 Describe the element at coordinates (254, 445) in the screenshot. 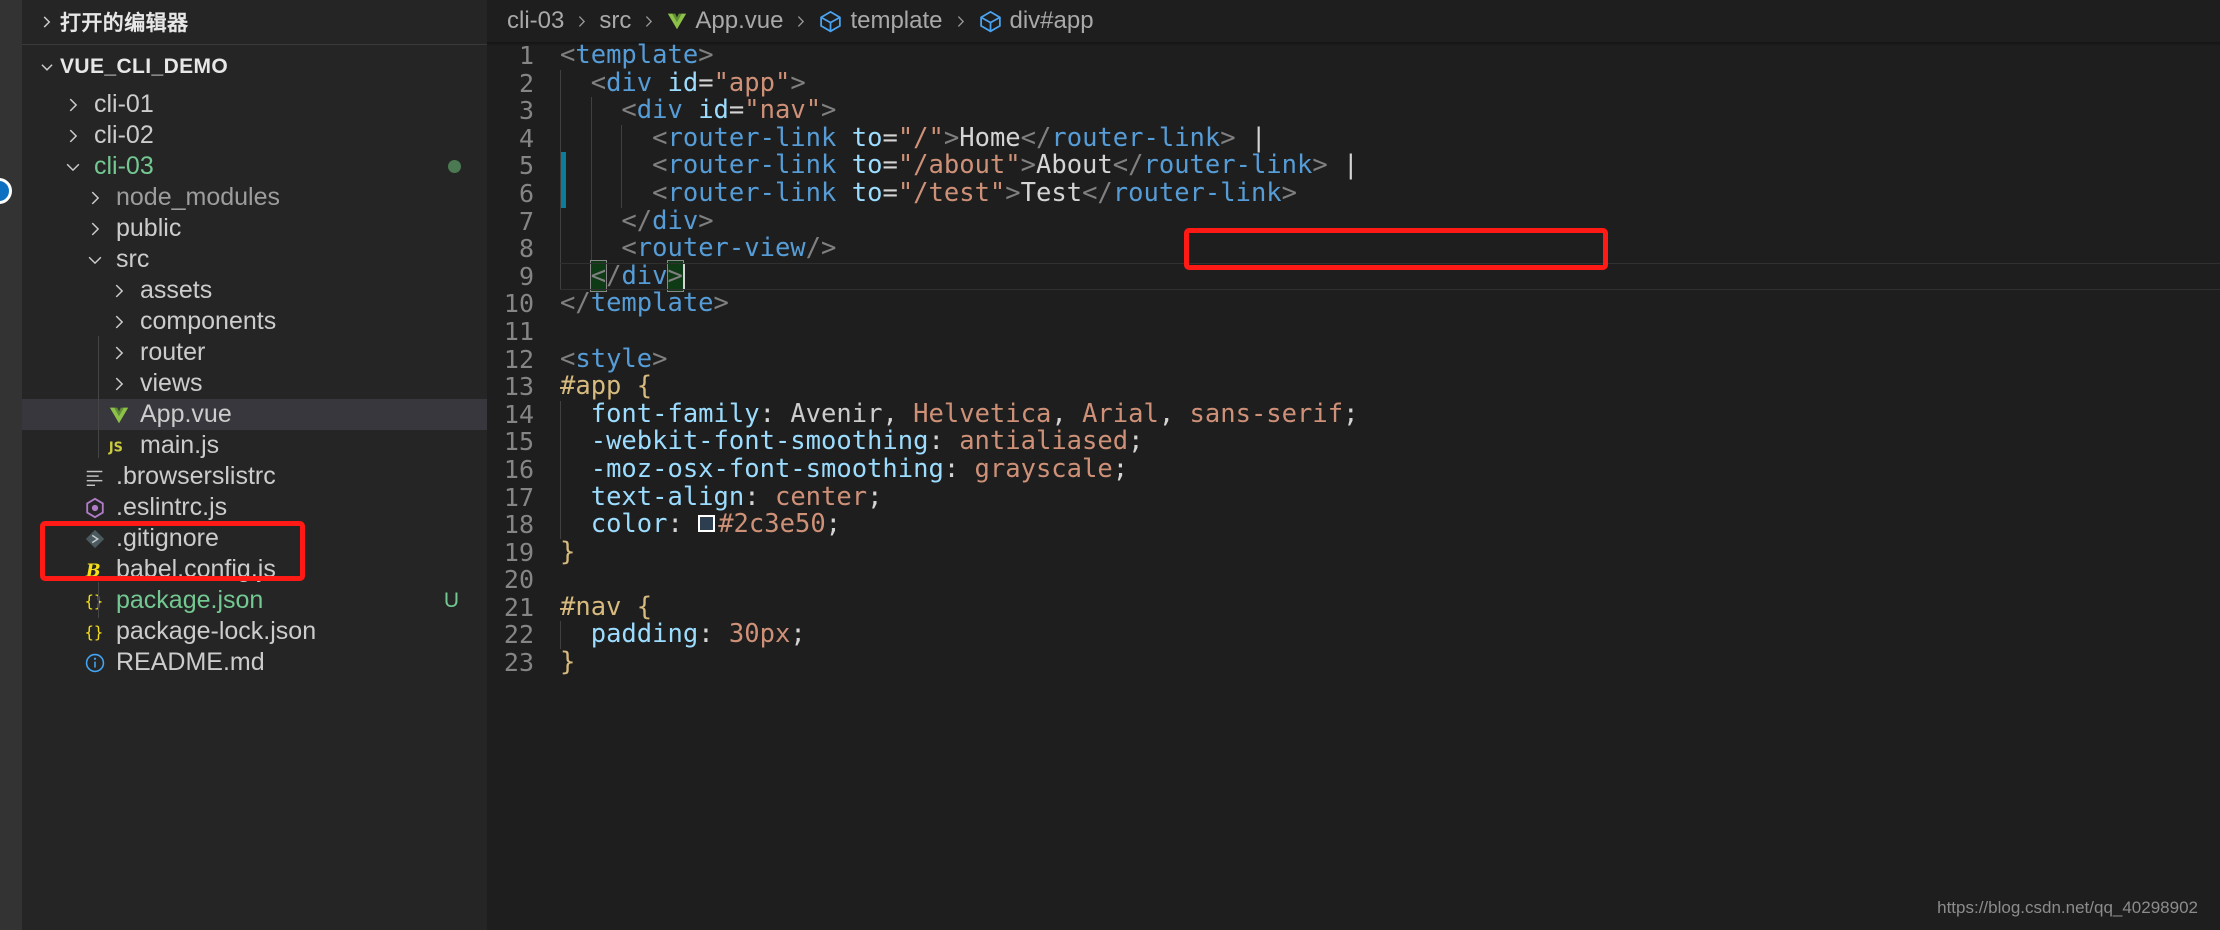

I see `tree-item-main-js: JS main.js` at that location.